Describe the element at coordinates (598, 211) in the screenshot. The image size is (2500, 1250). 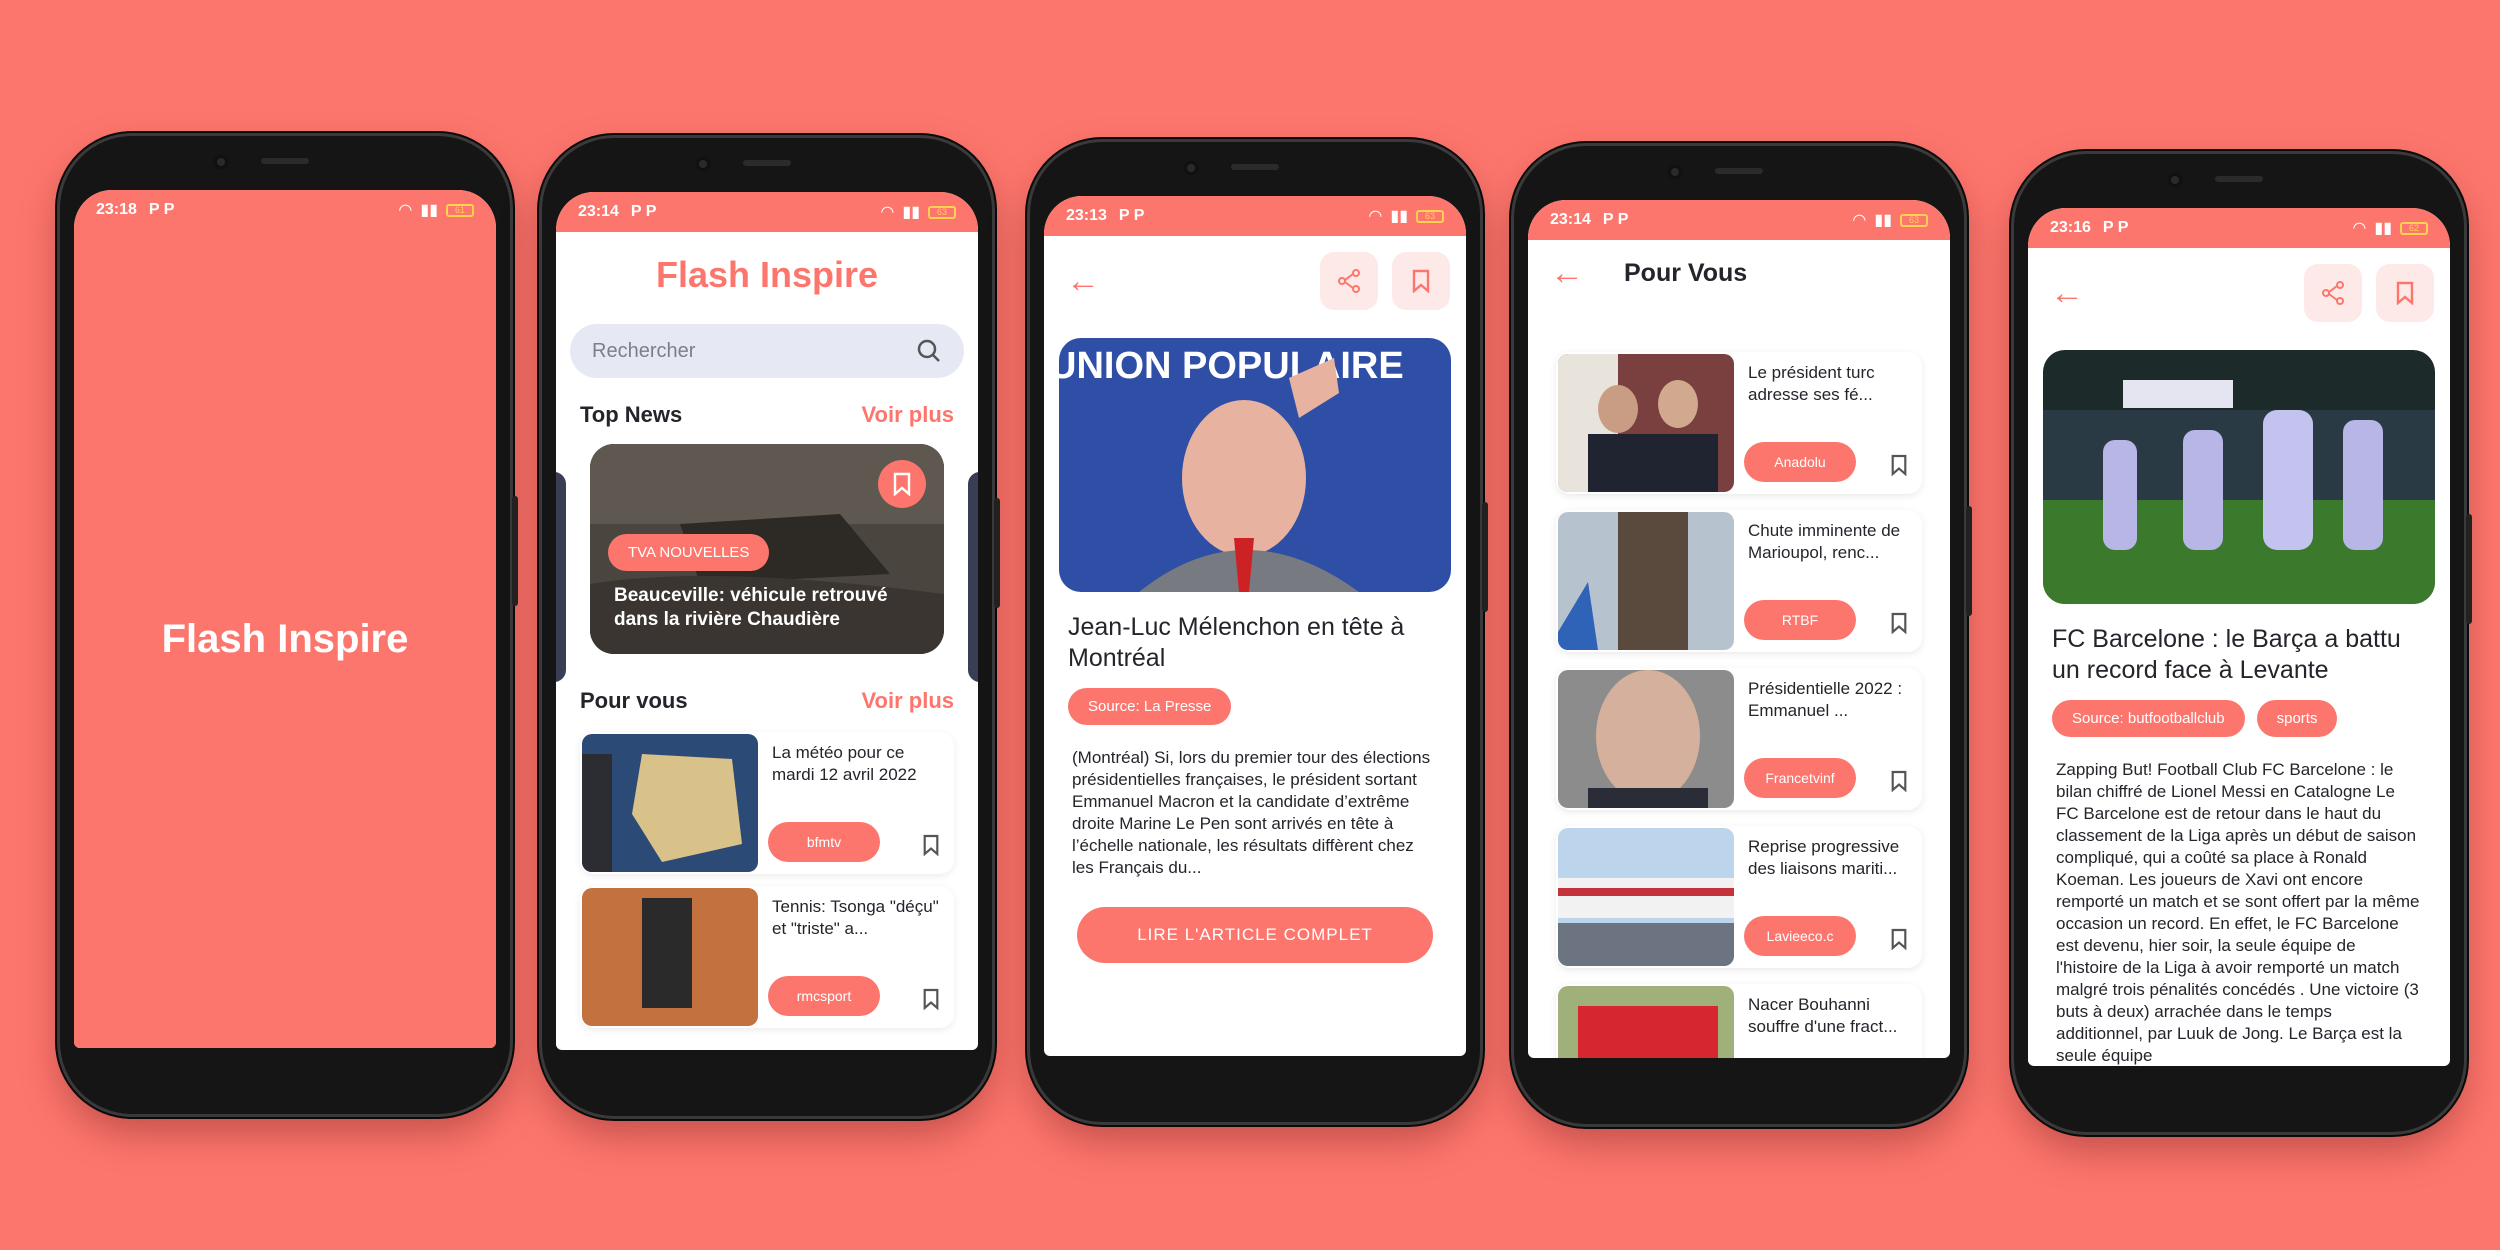
I see `status-time: 23:14` at that location.